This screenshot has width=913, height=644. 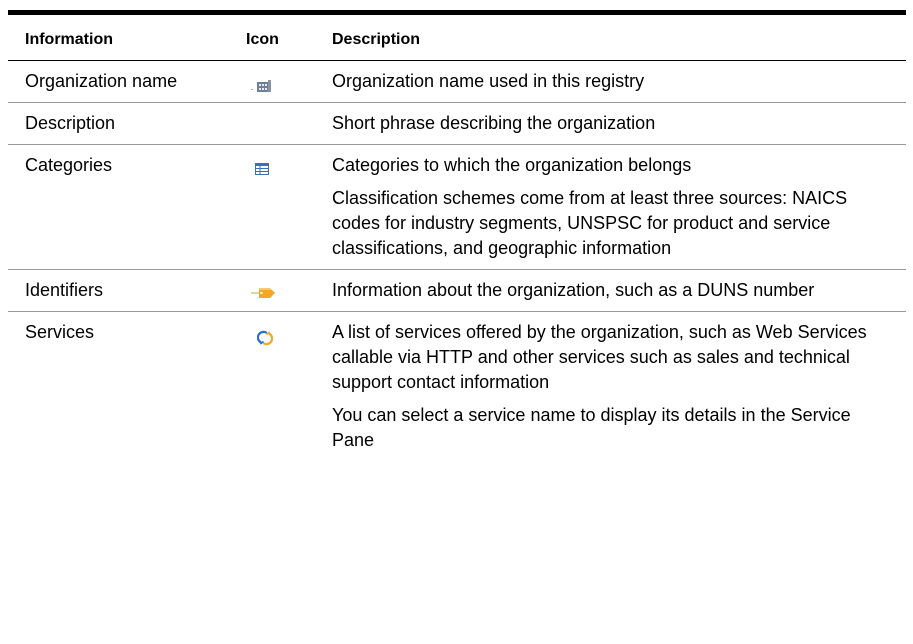 I want to click on service-cycle-icon, so click(x=265, y=338).